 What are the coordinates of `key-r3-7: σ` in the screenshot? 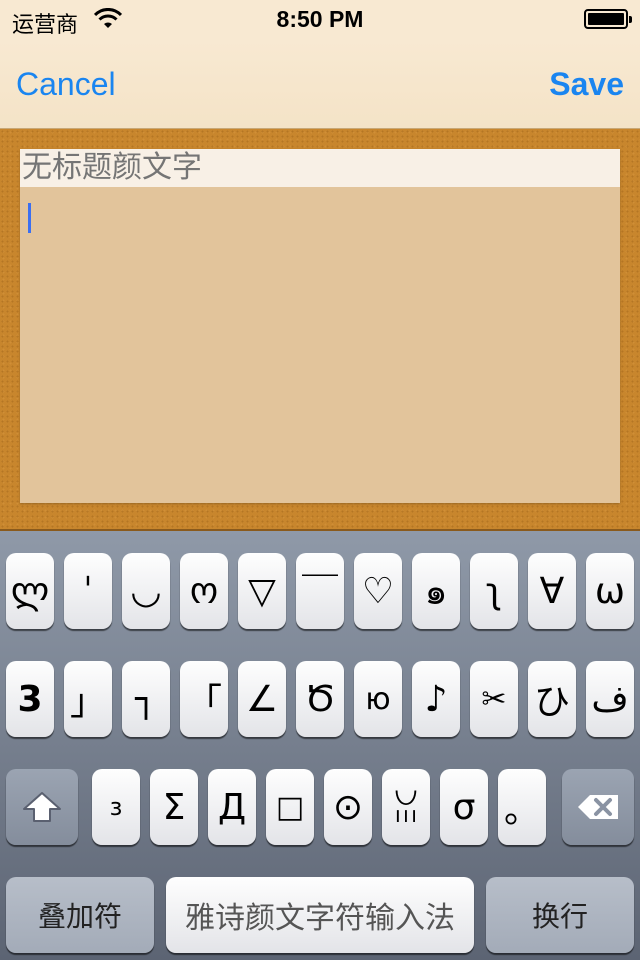 It's located at (464, 807).